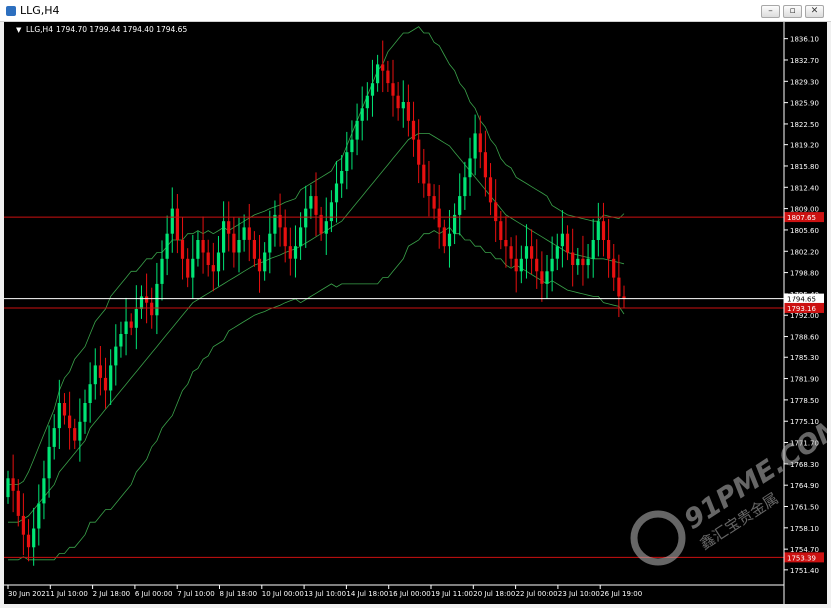 This screenshot has width=831, height=608. What do you see at coordinates (112, 594) in the screenshot?
I see `time-tick-label: 2 Jul 18:00` at bounding box center [112, 594].